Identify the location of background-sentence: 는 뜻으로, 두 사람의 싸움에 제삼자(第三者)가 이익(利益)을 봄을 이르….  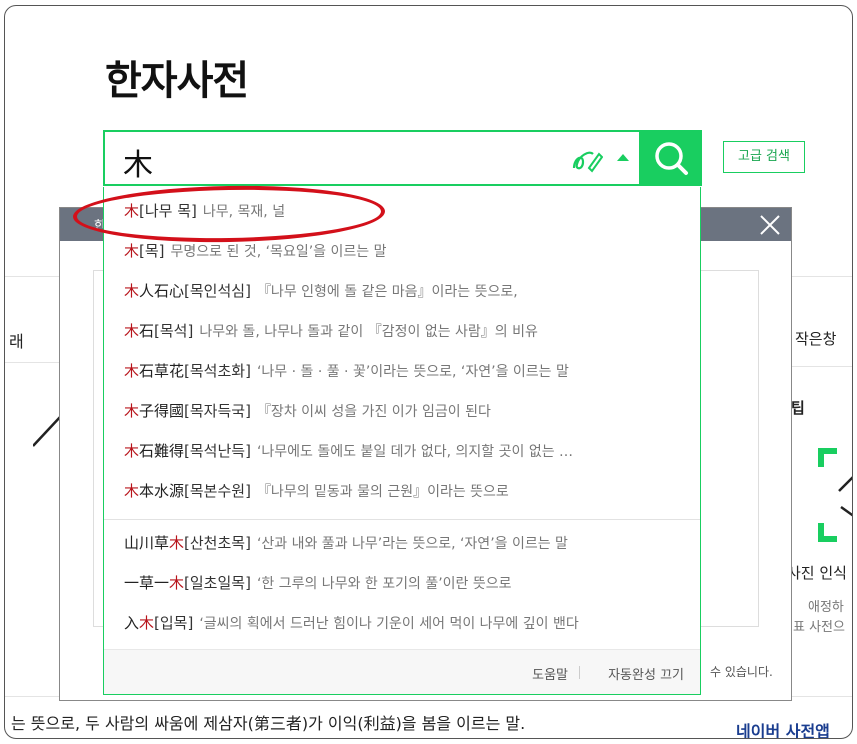
(268, 723).